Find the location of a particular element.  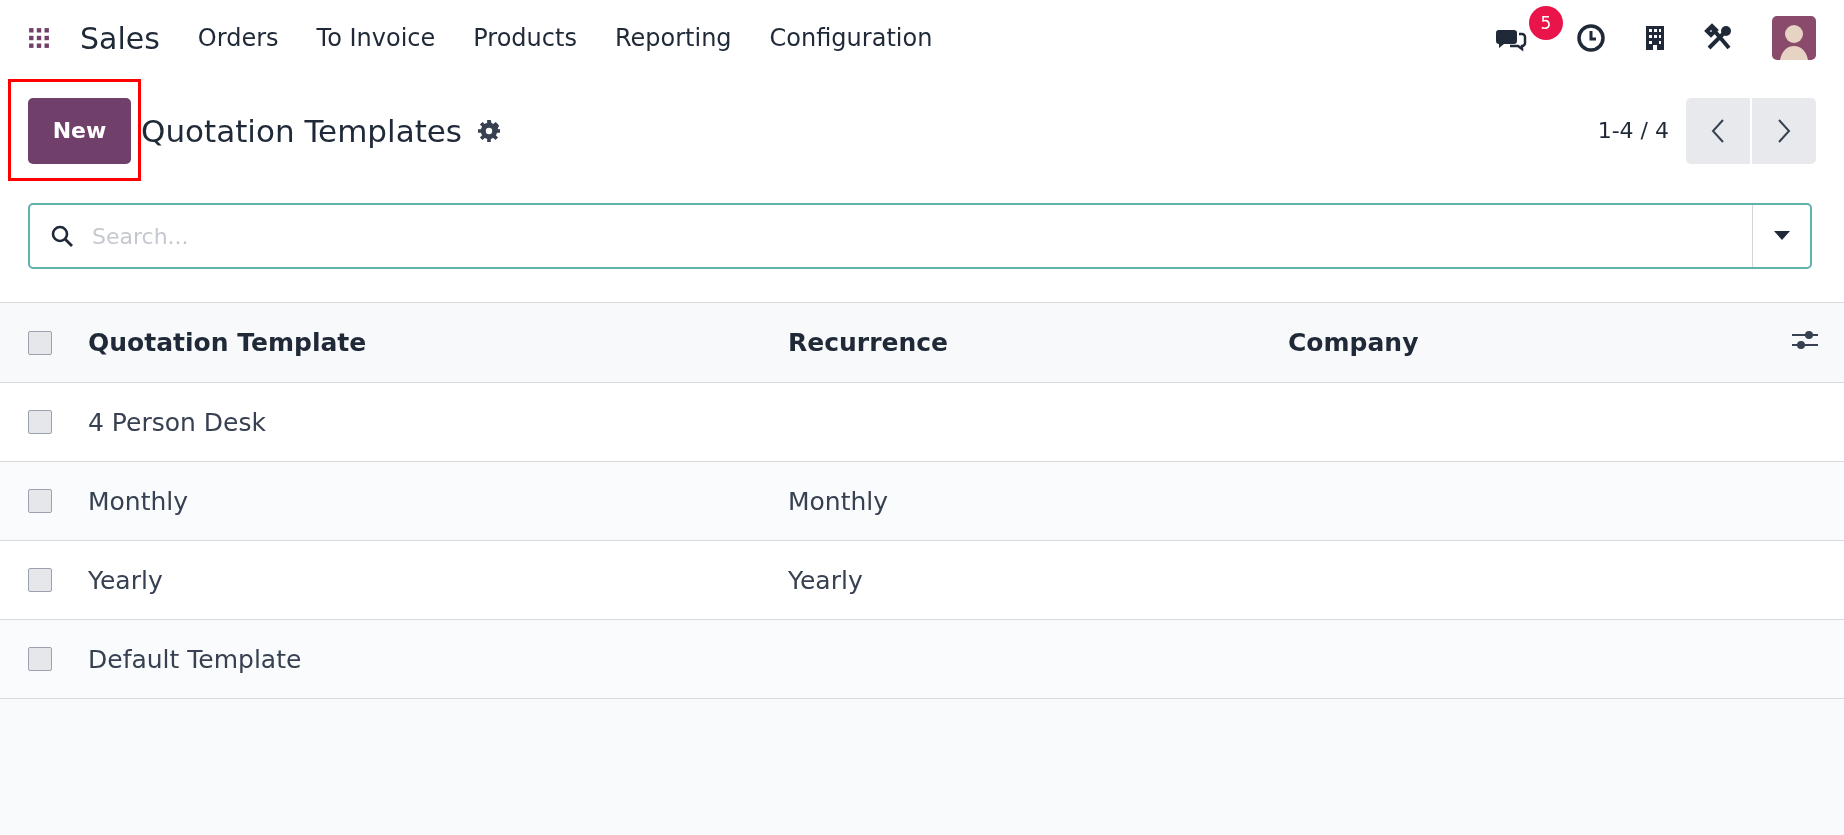

menu-item: Configuration is located at coordinates (851, 38).